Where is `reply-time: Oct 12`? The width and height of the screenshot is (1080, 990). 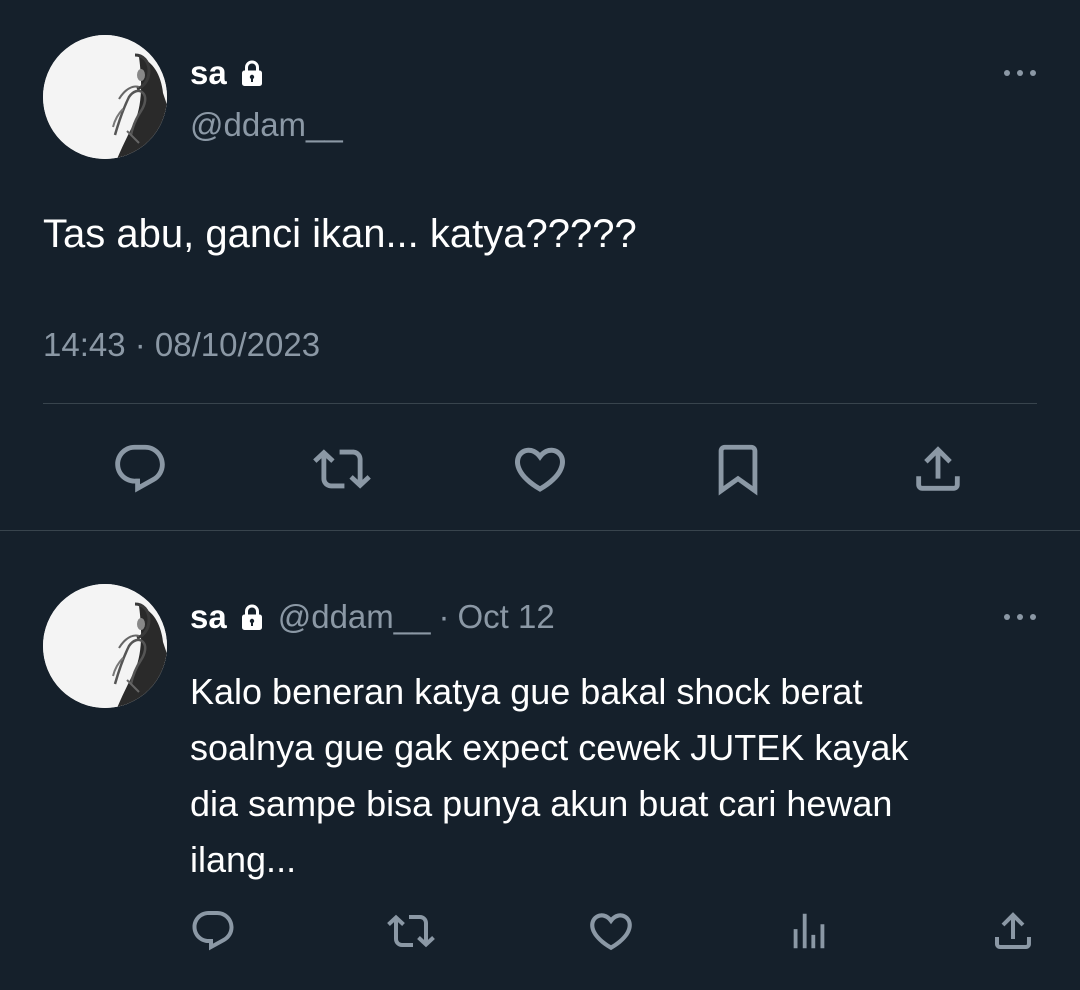 reply-time: Oct 12 is located at coordinates (505, 617).